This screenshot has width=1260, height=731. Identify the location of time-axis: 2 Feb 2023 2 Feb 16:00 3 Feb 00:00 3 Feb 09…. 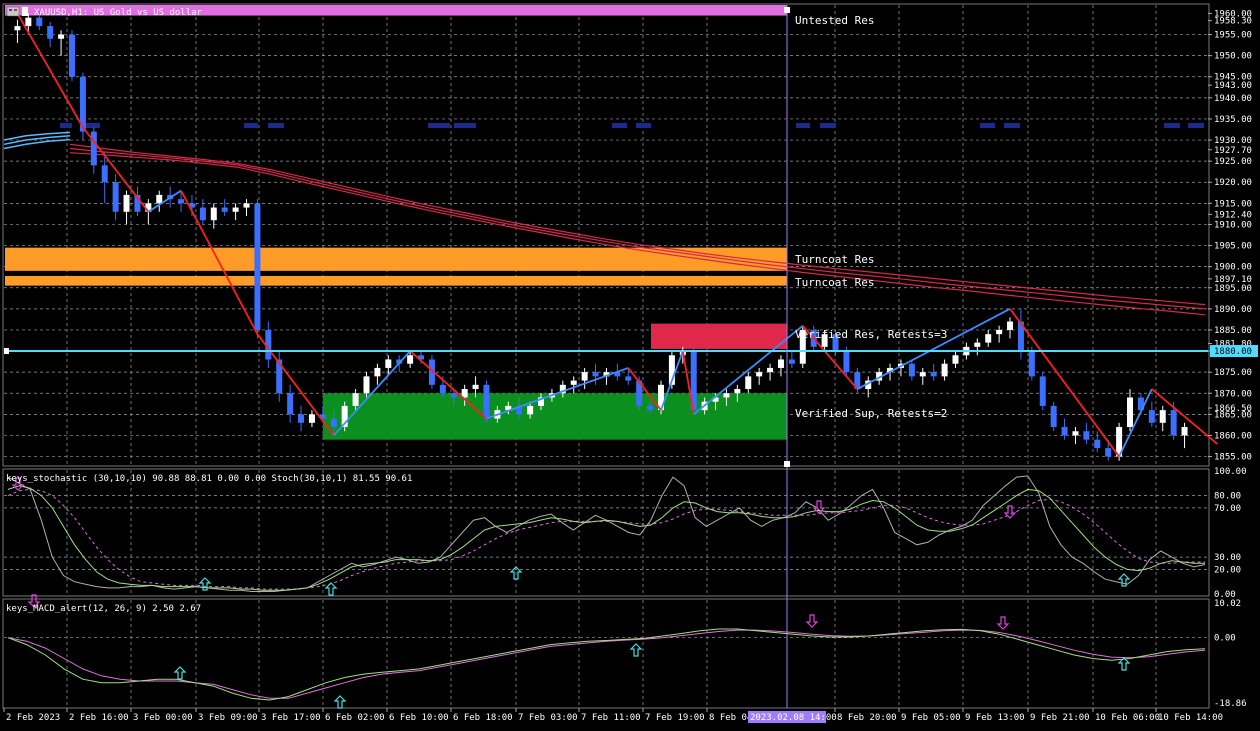
(613, 715).